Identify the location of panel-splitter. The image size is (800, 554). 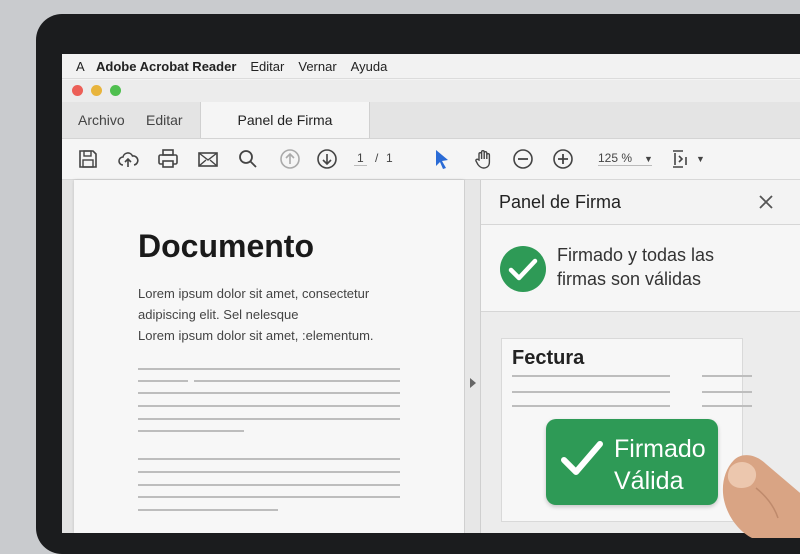
(472, 356).